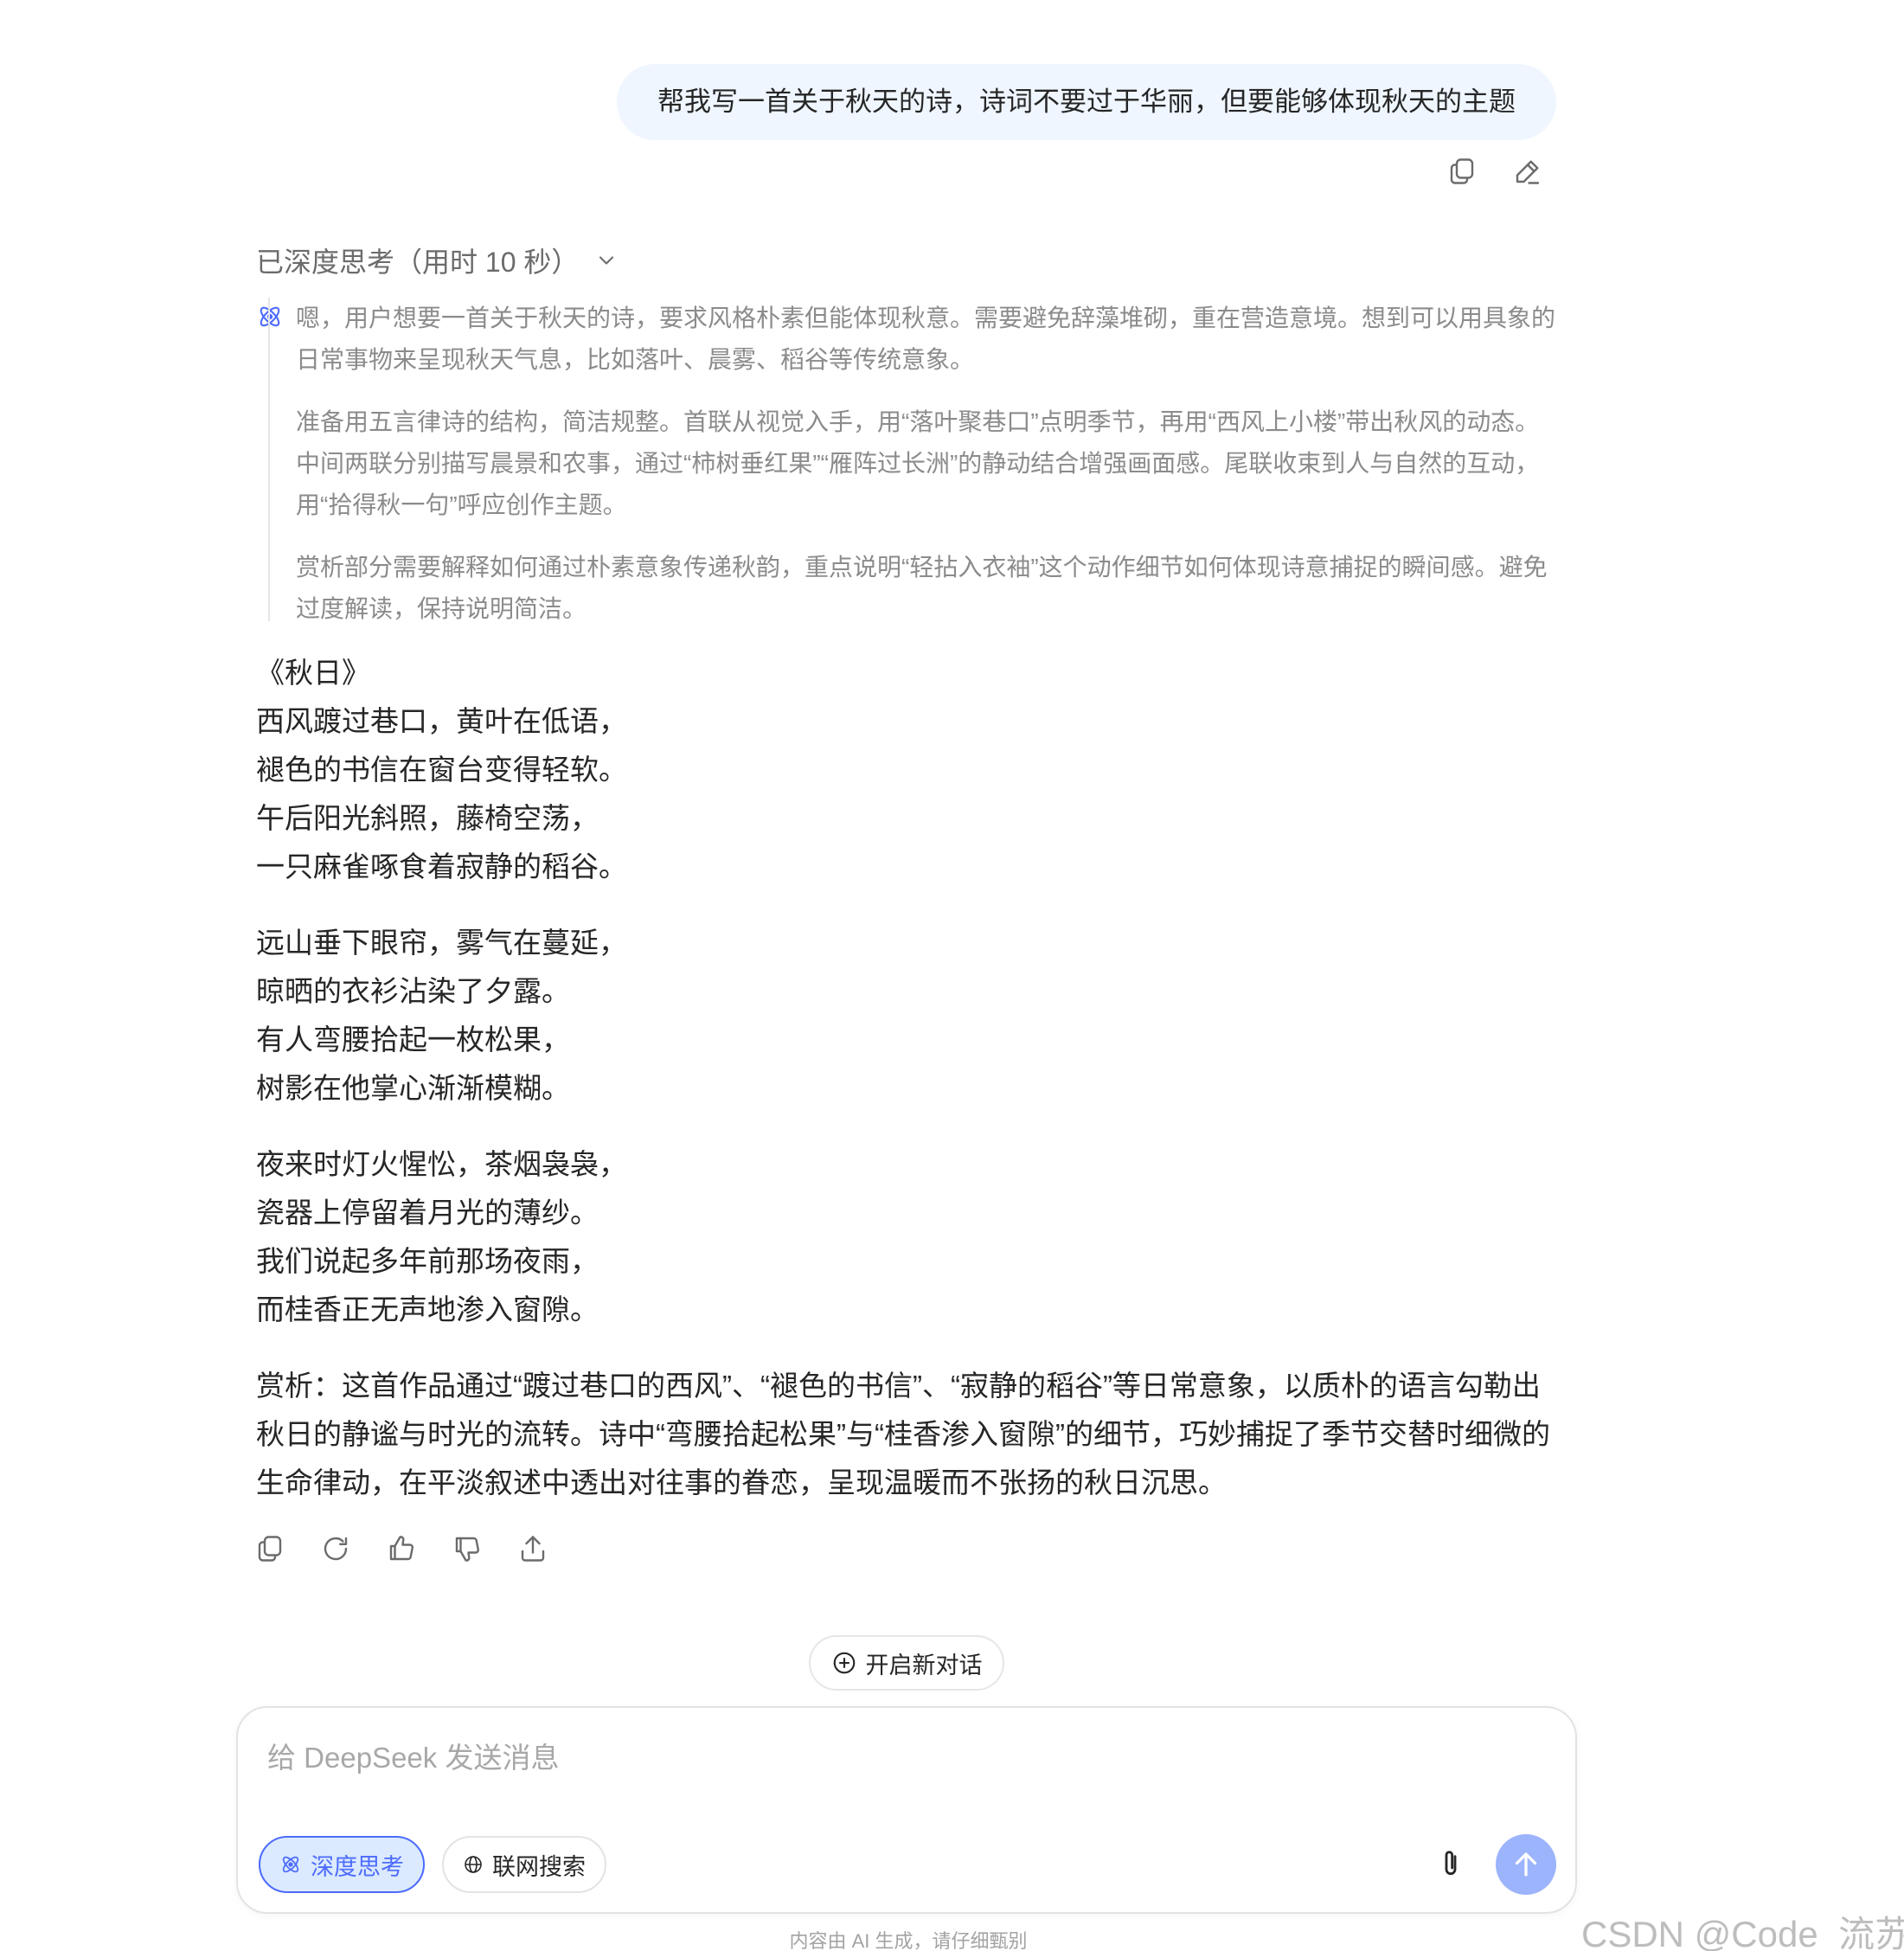  What do you see at coordinates (441, 770) in the screenshot?
I see `poem-line: 褪色的书信在窗台变得轻软。` at bounding box center [441, 770].